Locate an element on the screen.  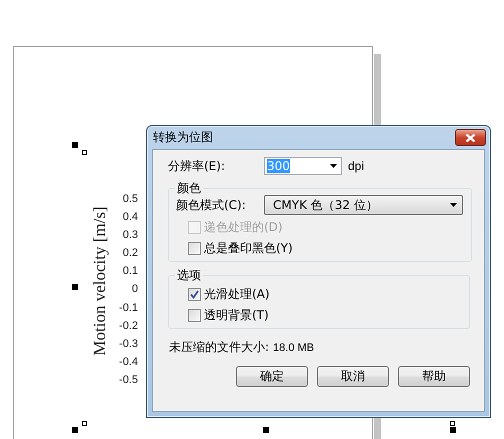
tick-label: -0.2 is located at coordinates (128, 326).